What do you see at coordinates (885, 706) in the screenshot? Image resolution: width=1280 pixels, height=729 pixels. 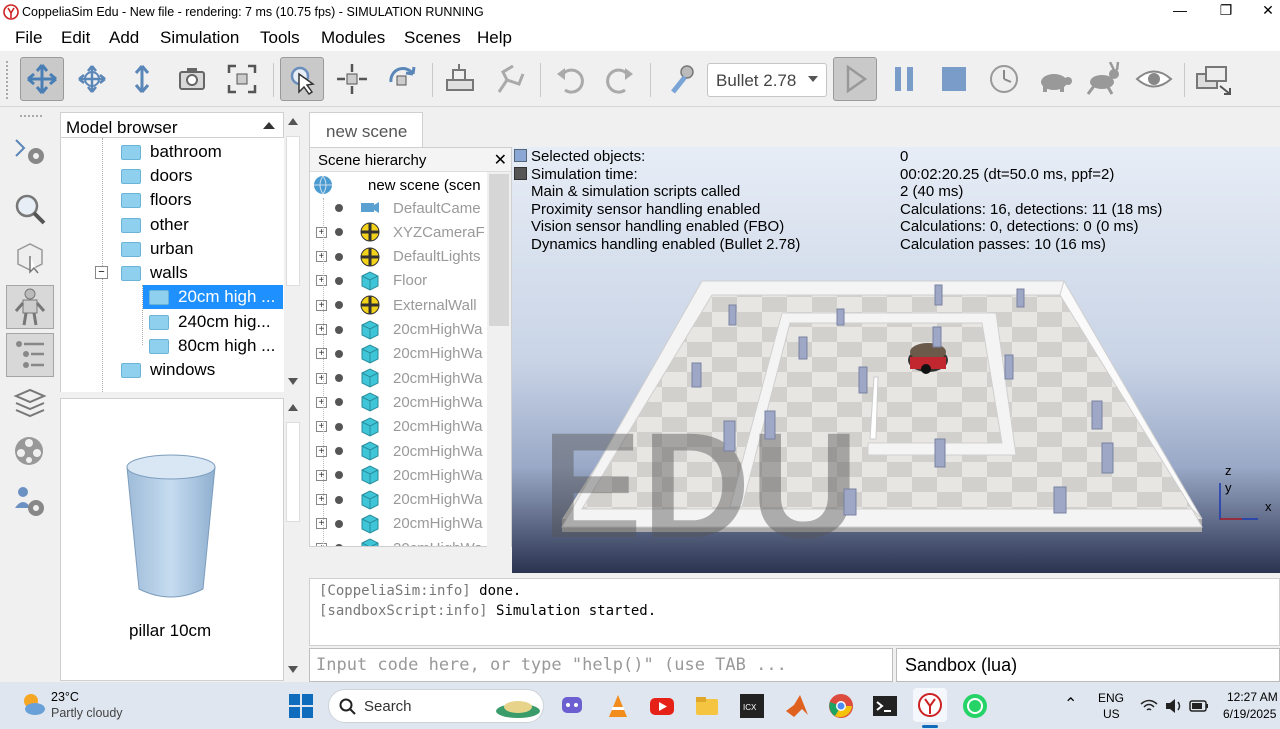 I see `taskbar-app-terminal` at bounding box center [885, 706].